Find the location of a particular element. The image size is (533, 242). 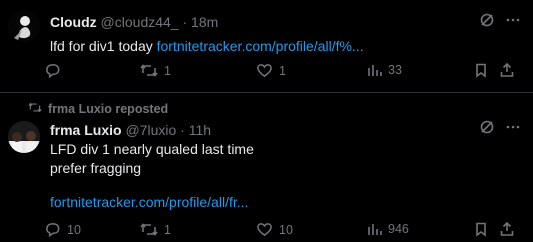

like-button: 1 is located at coordinates (271, 70).